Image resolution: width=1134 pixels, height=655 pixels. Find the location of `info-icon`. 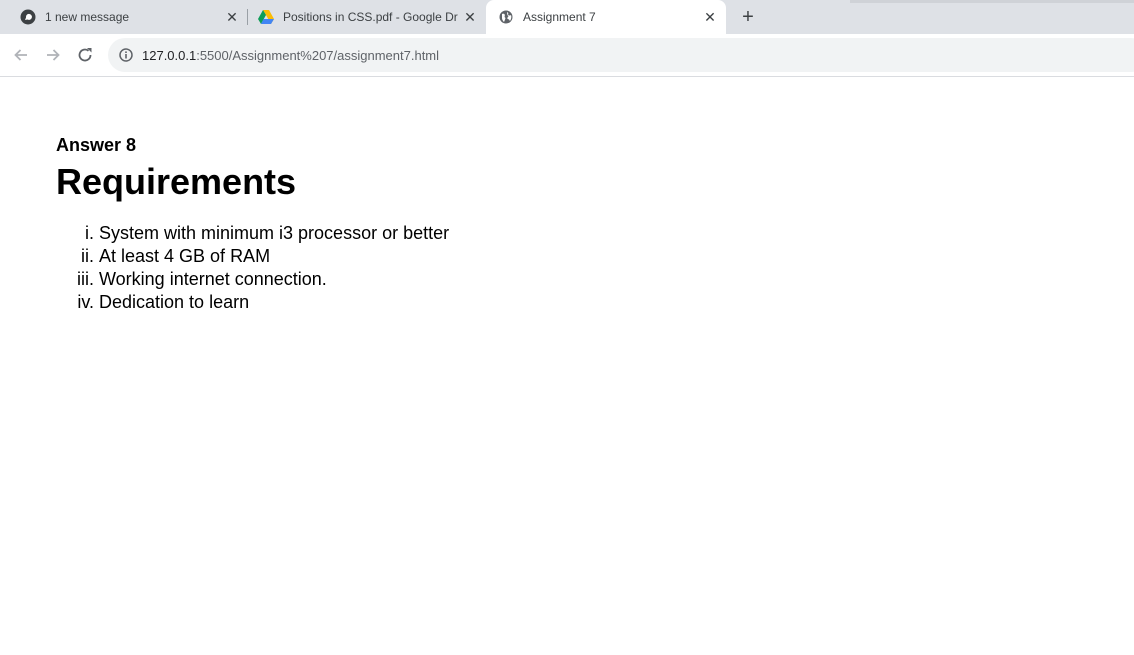

info-icon is located at coordinates (126, 55).